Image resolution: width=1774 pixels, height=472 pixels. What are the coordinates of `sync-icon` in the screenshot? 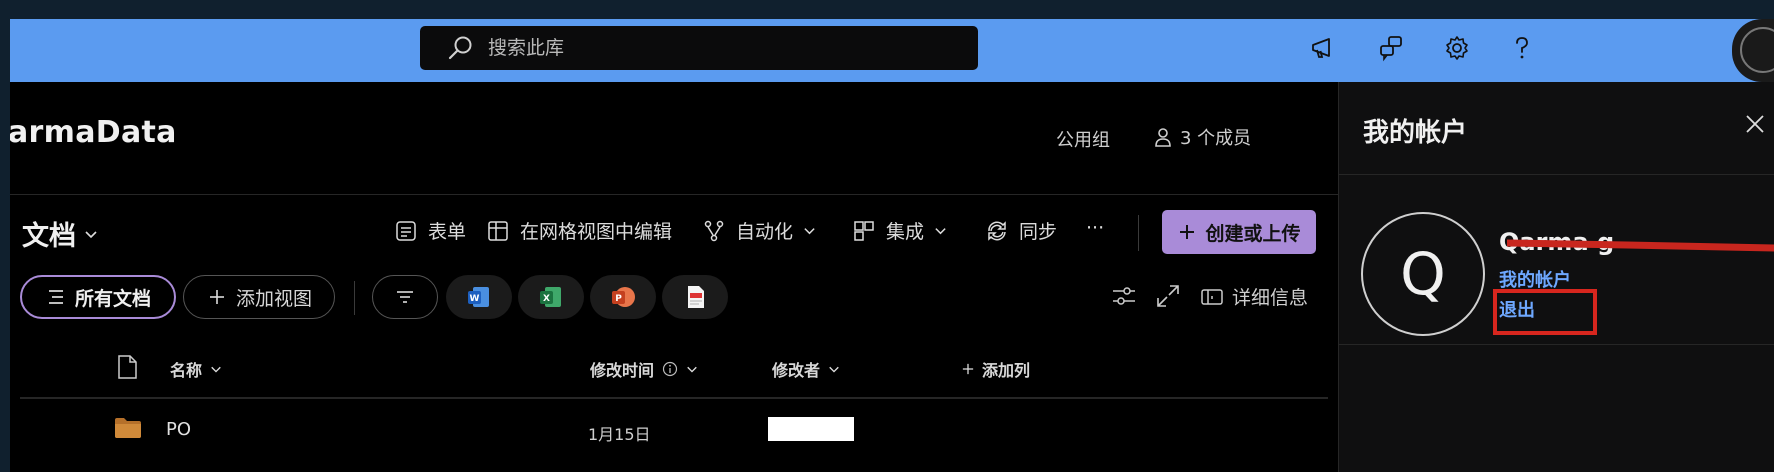 It's located at (997, 230).